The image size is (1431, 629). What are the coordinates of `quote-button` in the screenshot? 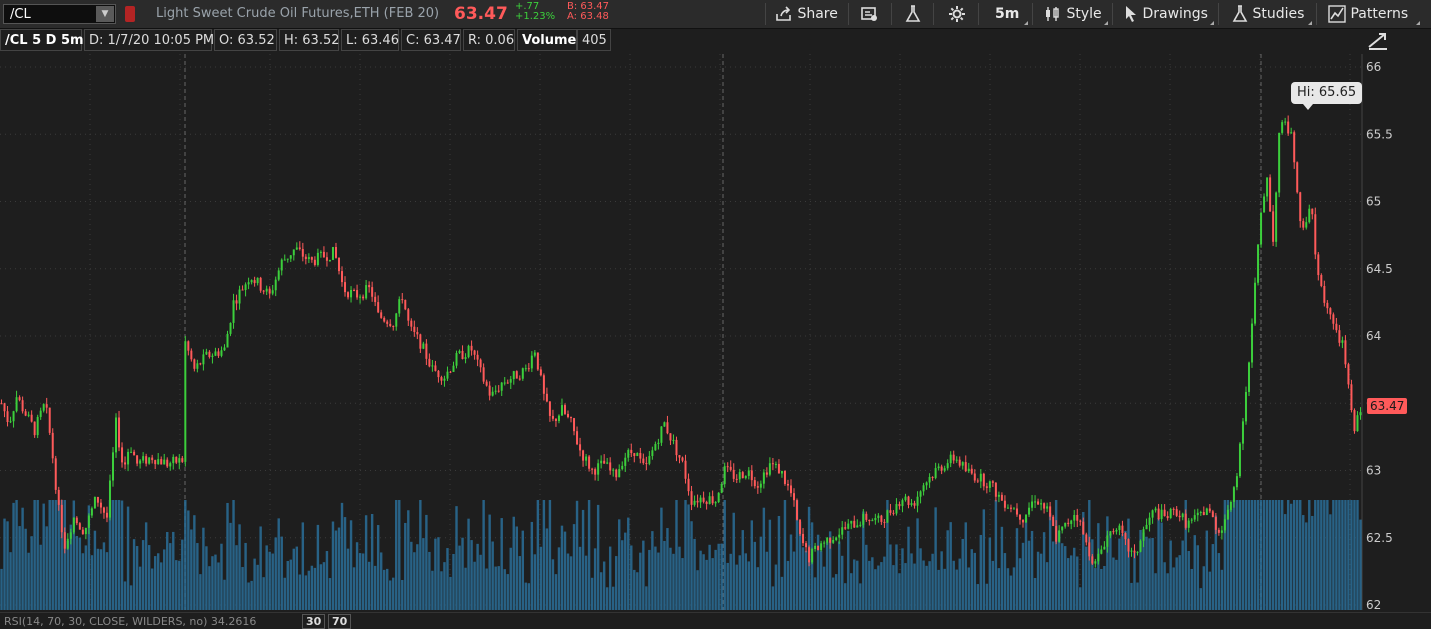 It's located at (870, 14).